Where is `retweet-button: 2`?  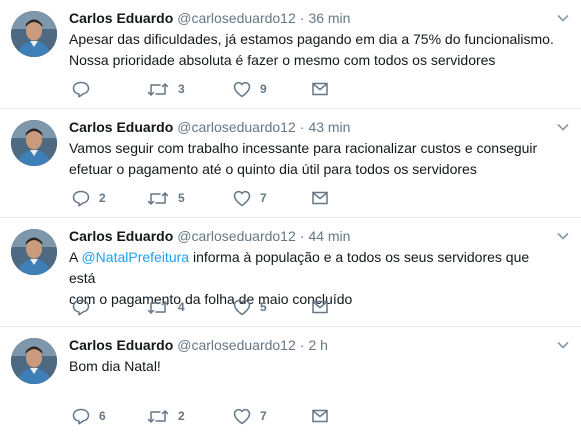
retweet-button: 2 is located at coordinates (166, 416).